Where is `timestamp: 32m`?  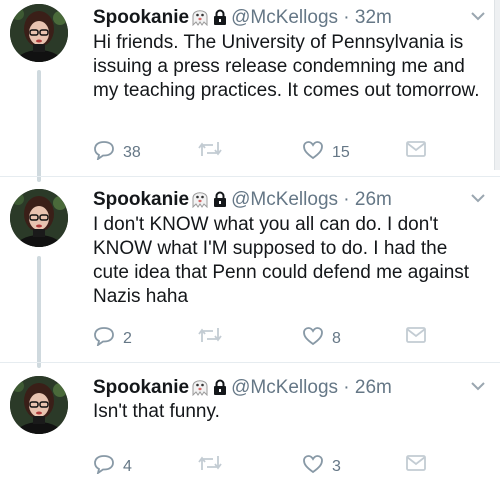
timestamp: 32m is located at coordinates (373, 17).